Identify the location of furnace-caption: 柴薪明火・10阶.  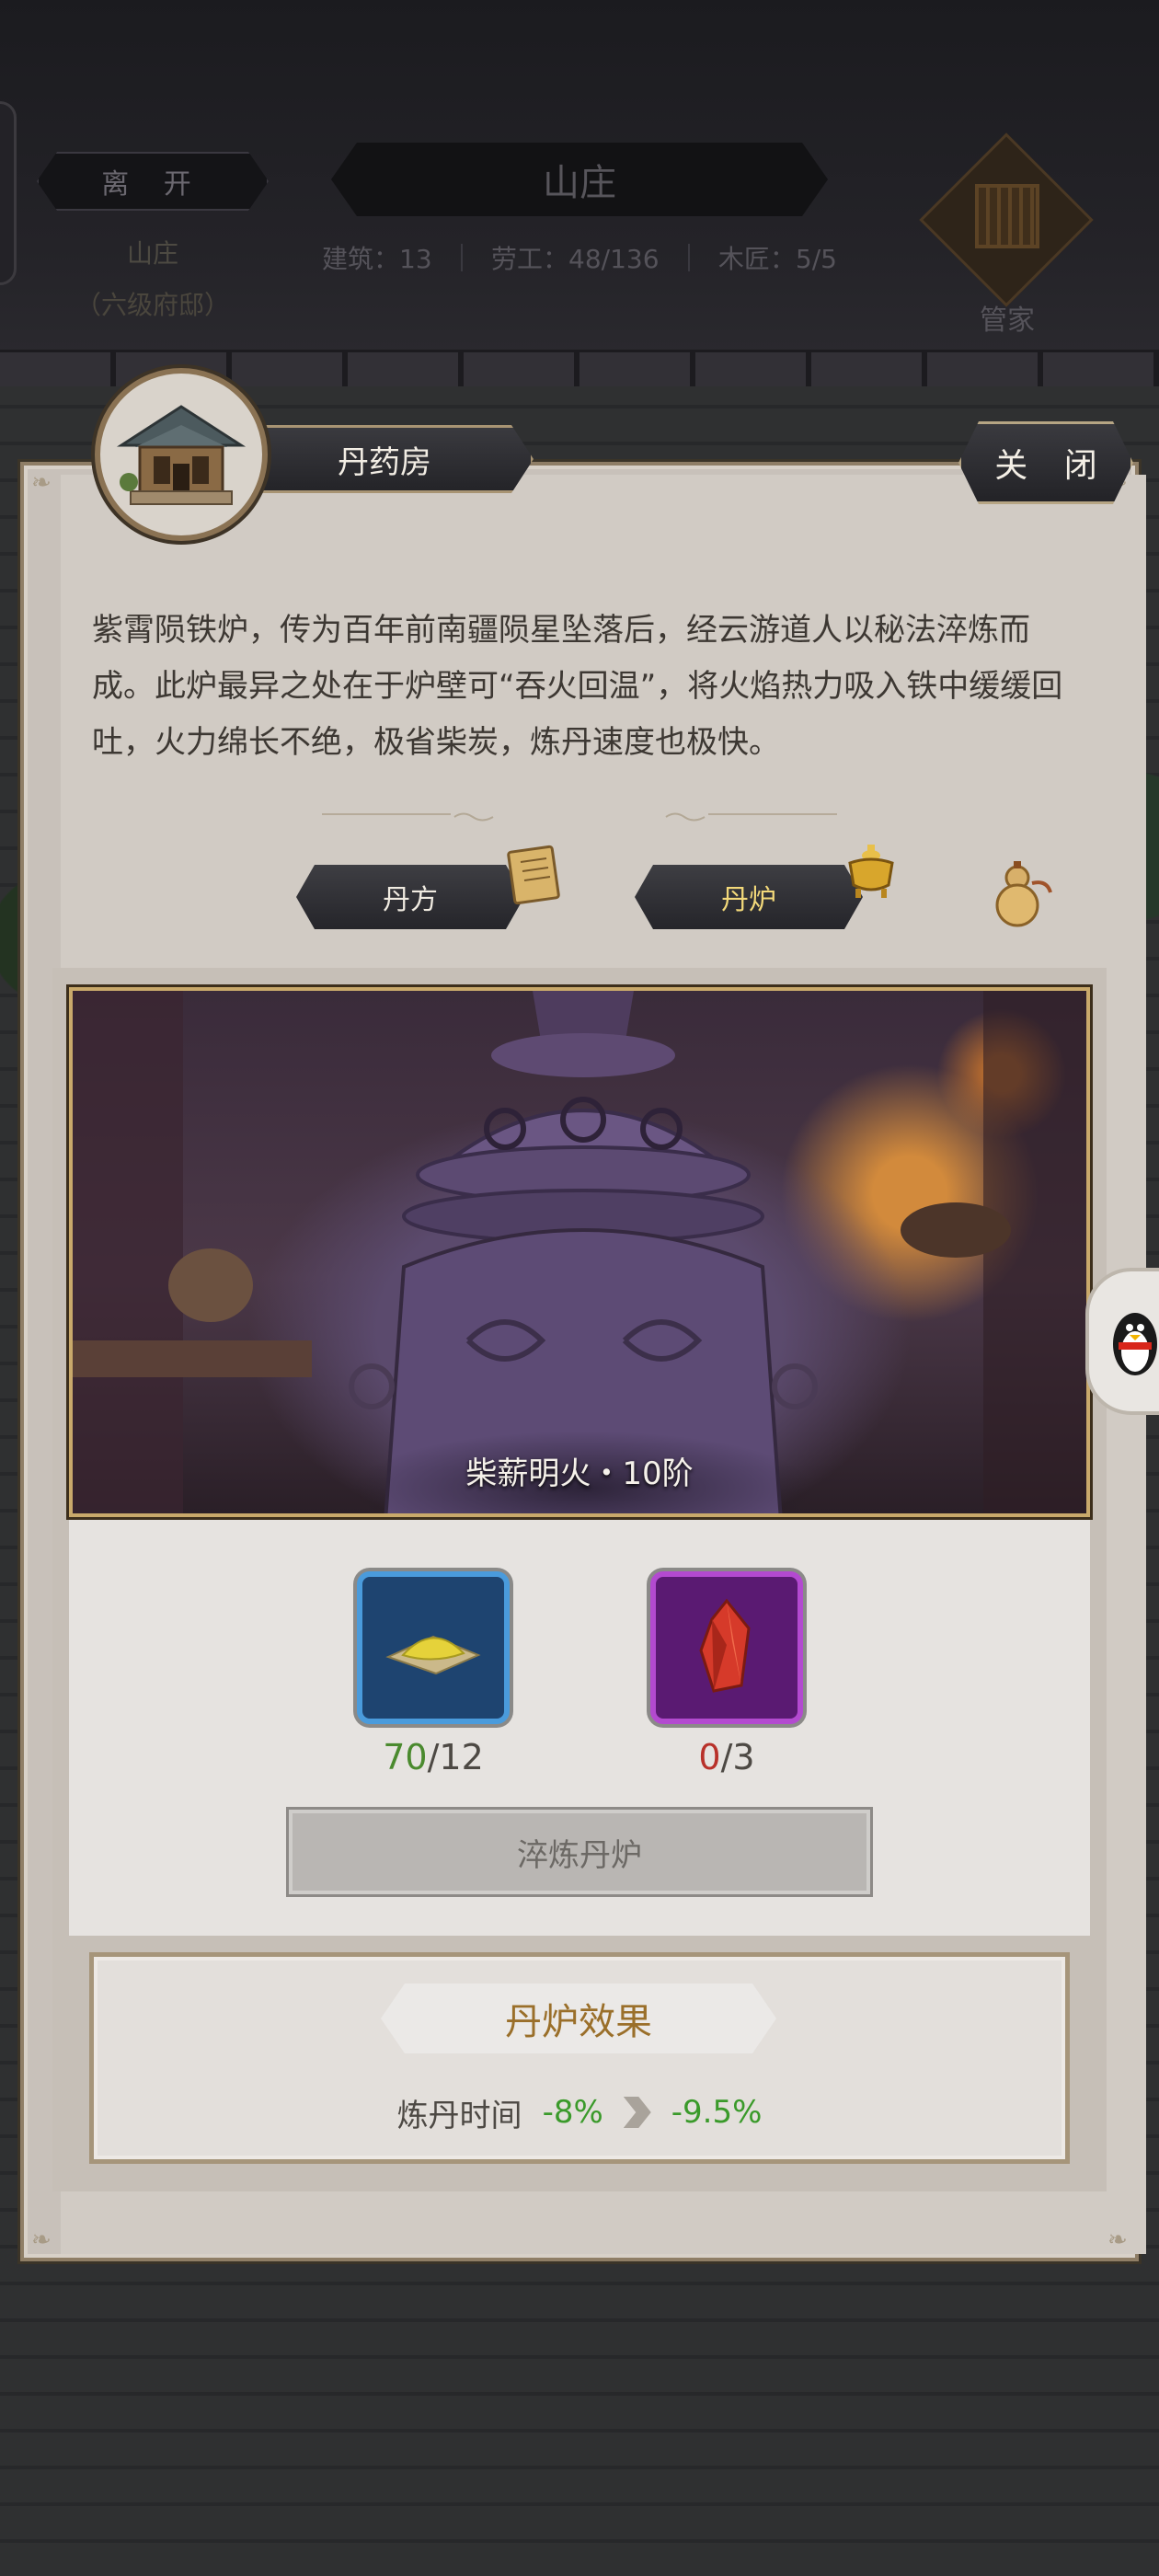
(579, 1473).